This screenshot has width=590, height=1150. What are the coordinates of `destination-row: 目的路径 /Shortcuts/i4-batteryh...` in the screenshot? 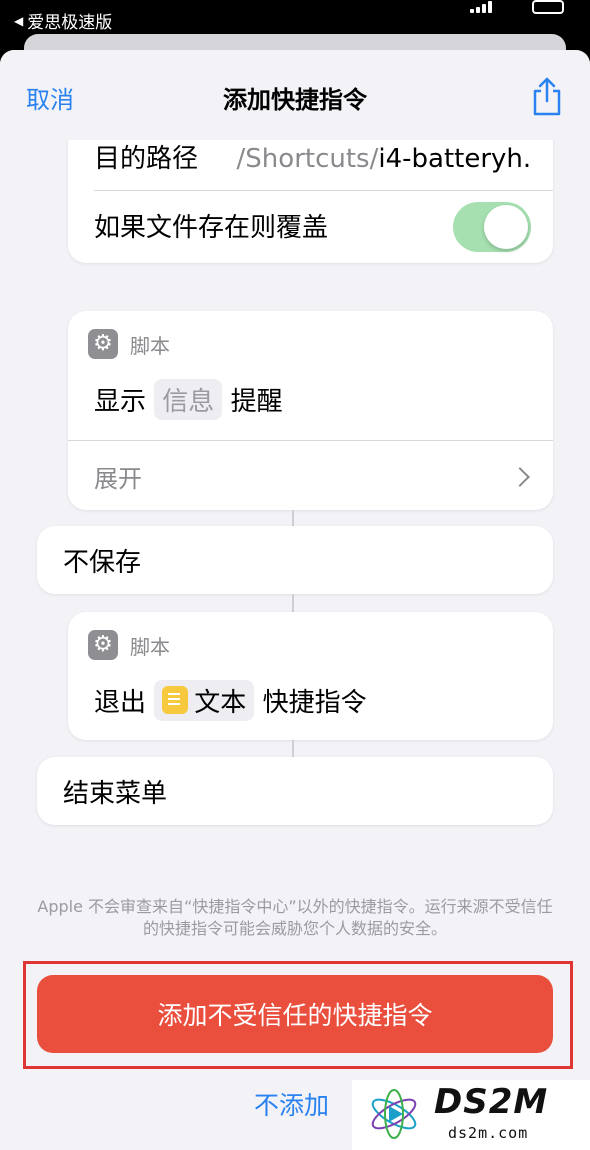 It's located at (312, 156).